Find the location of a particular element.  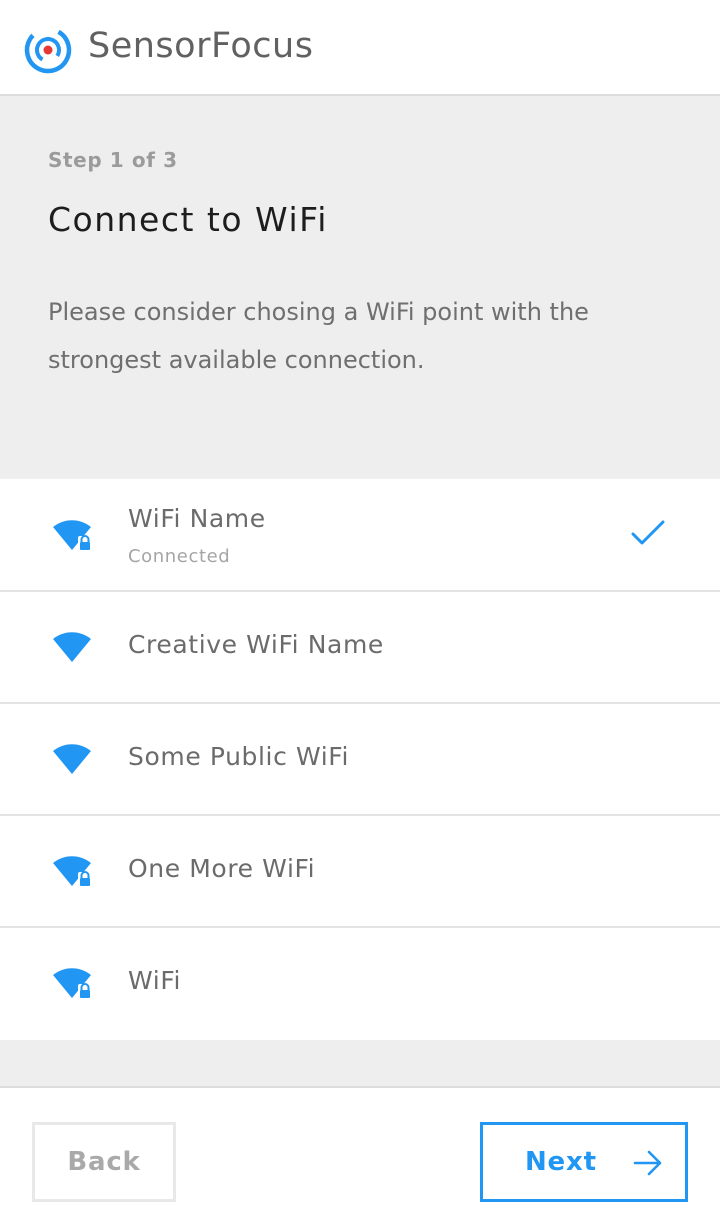

page-title: Connect to WiFi is located at coordinates (188, 219).